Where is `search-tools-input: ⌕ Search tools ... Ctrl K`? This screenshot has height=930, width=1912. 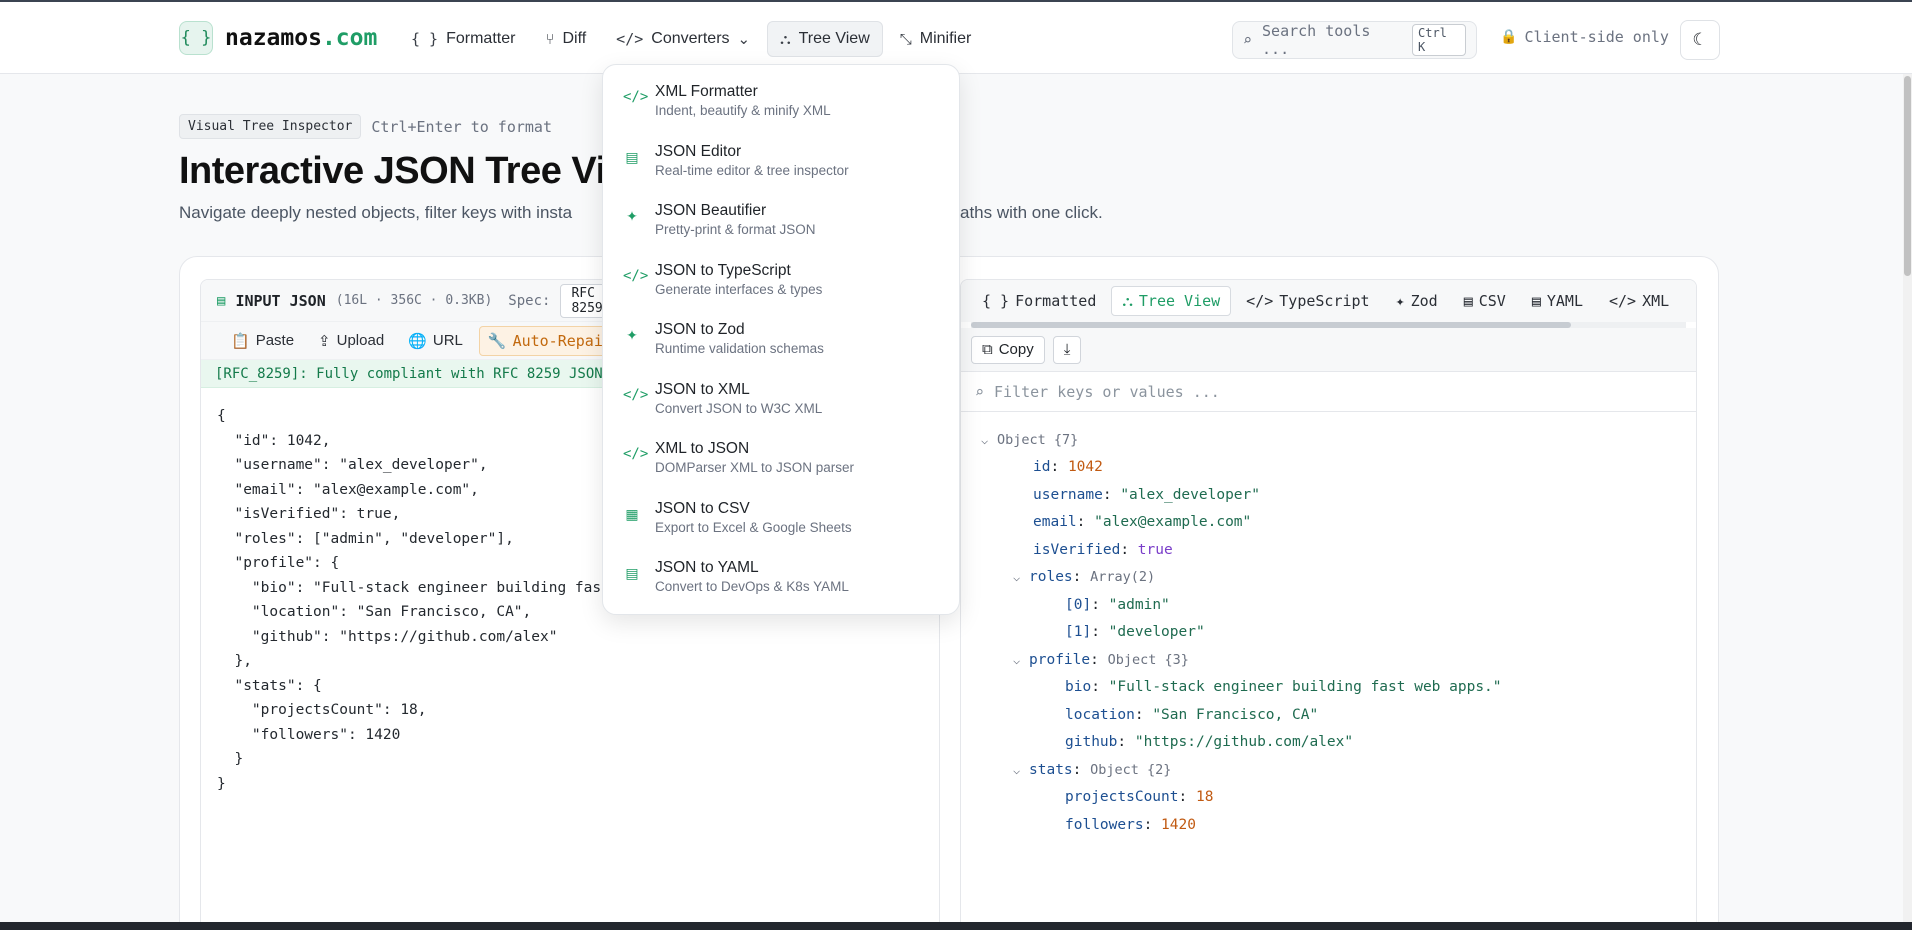 search-tools-input: ⌕ Search tools ... Ctrl K is located at coordinates (1354, 40).